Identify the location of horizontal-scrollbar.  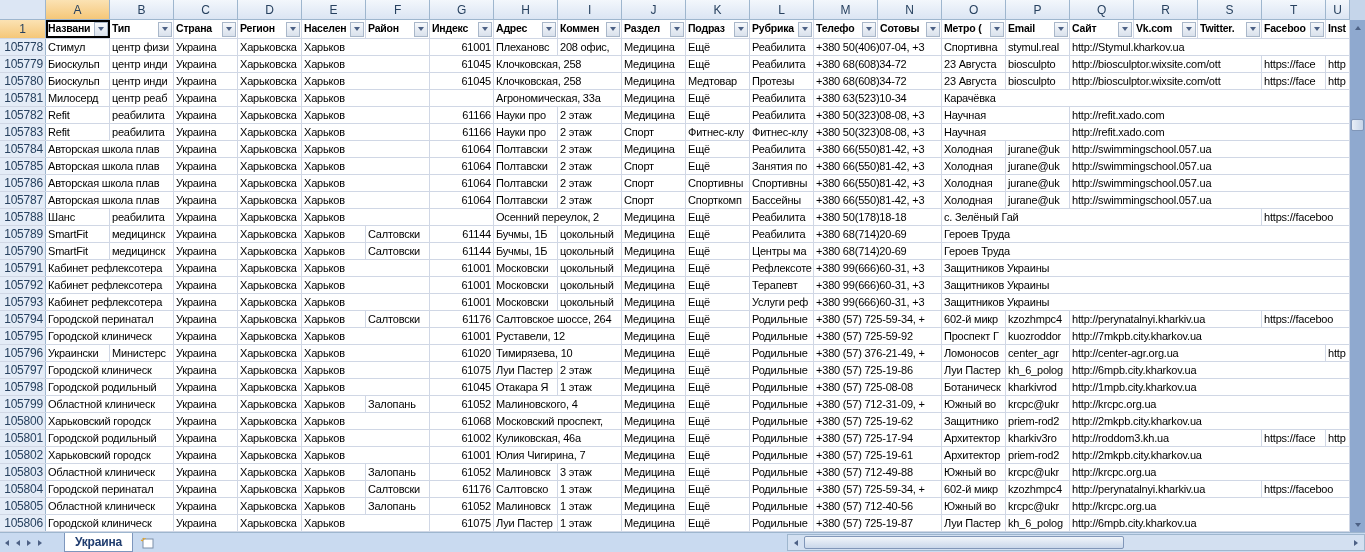
(1075, 542).